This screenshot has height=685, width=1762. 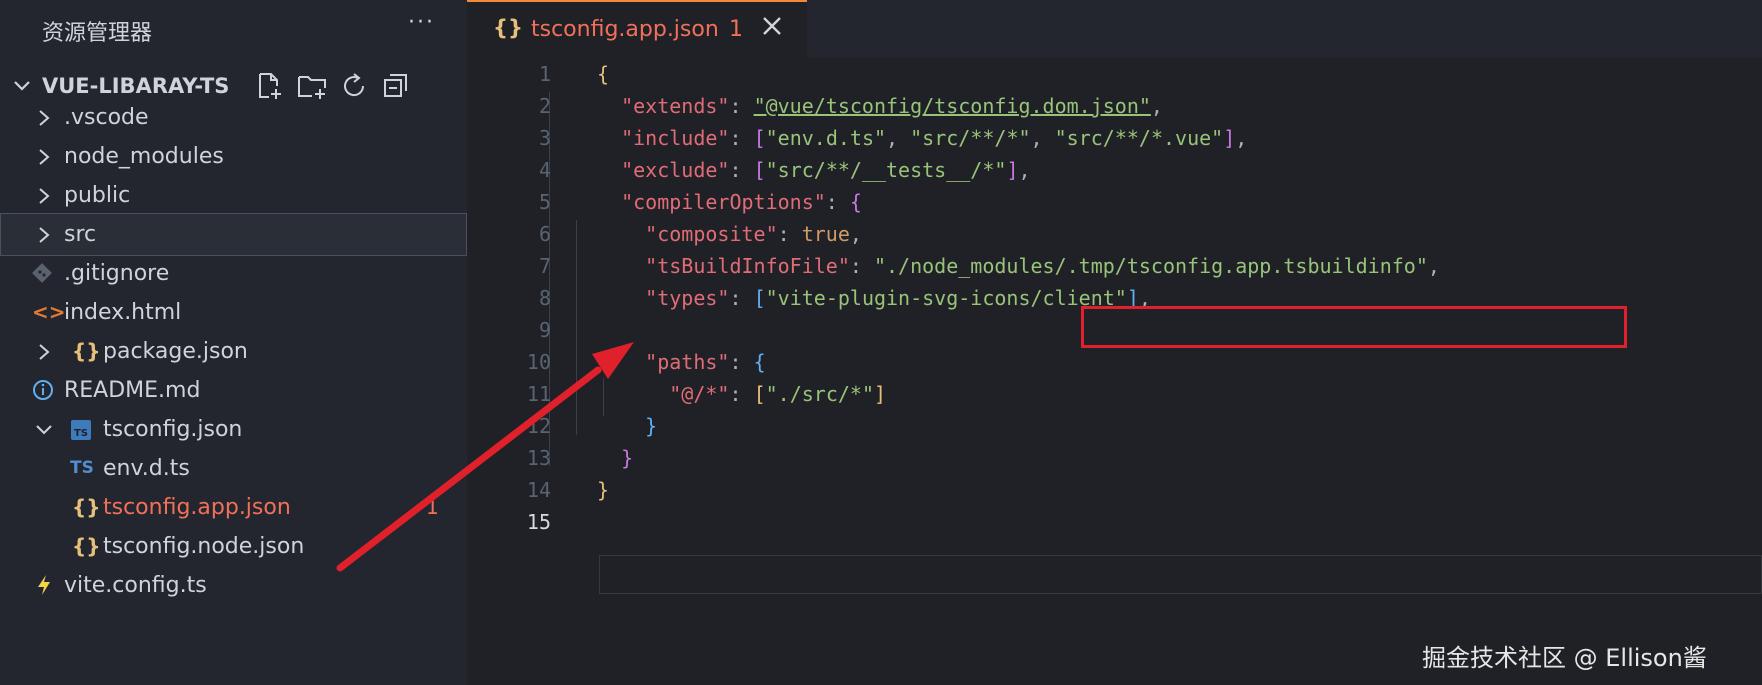 What do you see at coordinates (233, 195) in the screenshot?
I see `tree-item-public: public` at bounding box center [233, 195].